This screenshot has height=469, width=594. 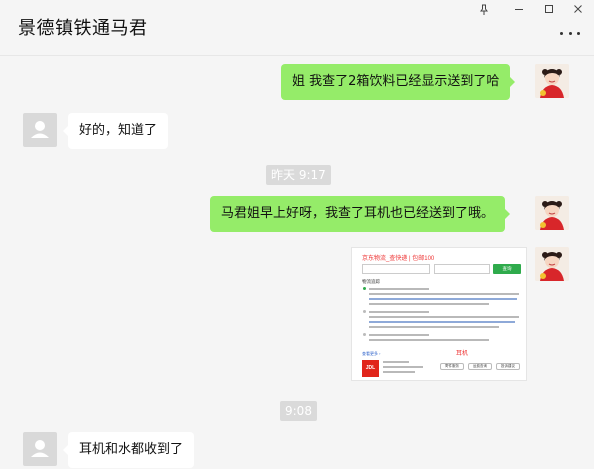 I want to click on maximize-icon, so click(x=549, y=9).